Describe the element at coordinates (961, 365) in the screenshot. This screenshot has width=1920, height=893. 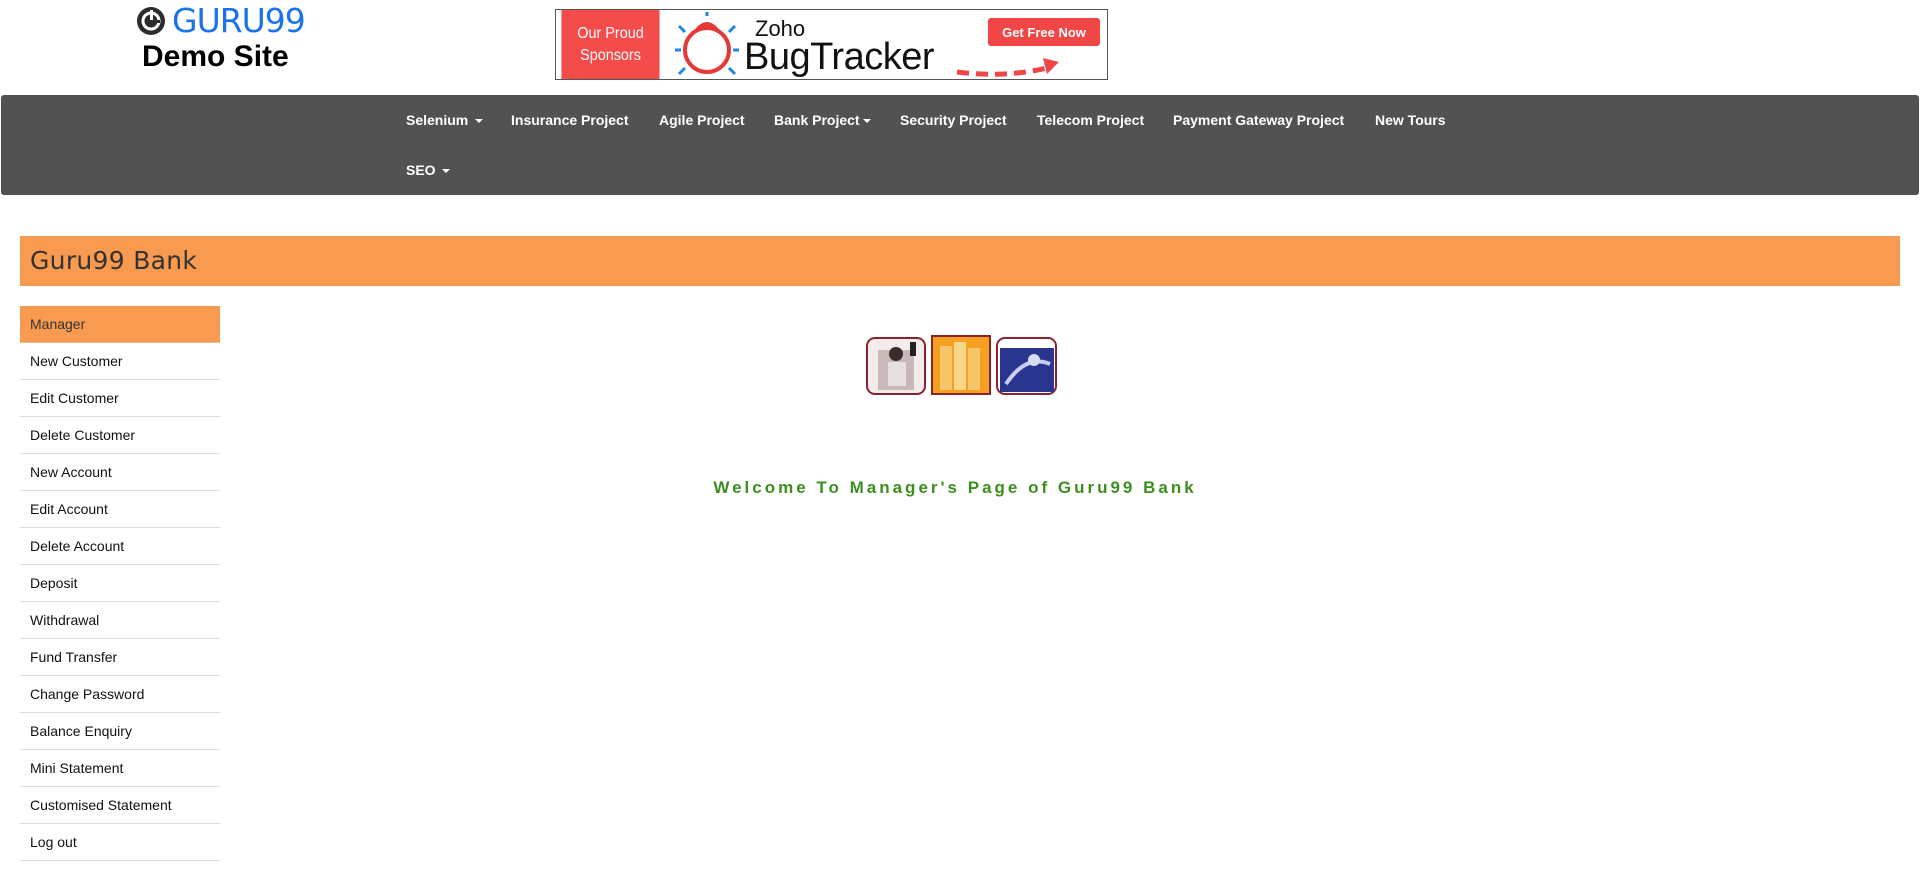
I see `bank-banner-image` at that location.